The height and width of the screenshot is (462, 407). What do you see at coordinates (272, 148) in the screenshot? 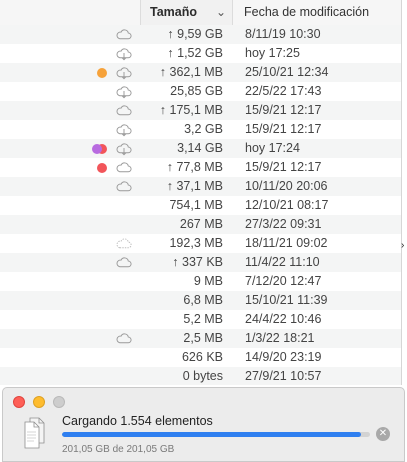
I see `modified-date: hoy 17:24` at bounding box center [272, 148].